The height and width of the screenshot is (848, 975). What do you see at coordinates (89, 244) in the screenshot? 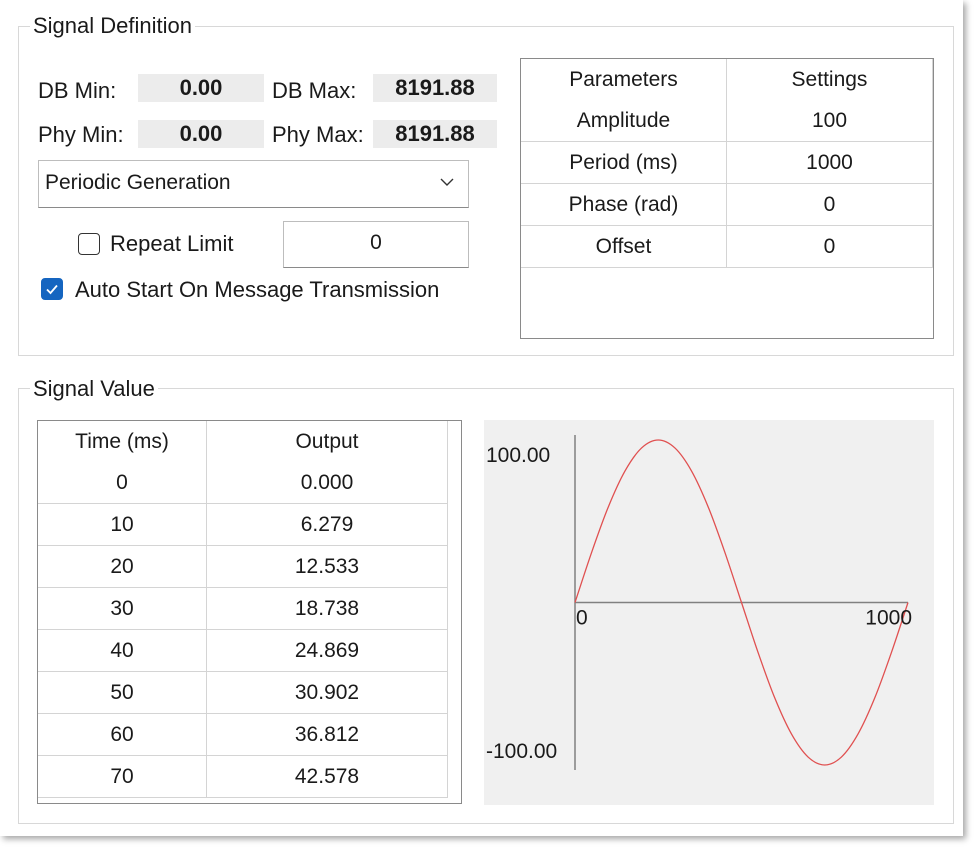
I see `repeat-limit-checkbox` at bounding box center [89, 244].